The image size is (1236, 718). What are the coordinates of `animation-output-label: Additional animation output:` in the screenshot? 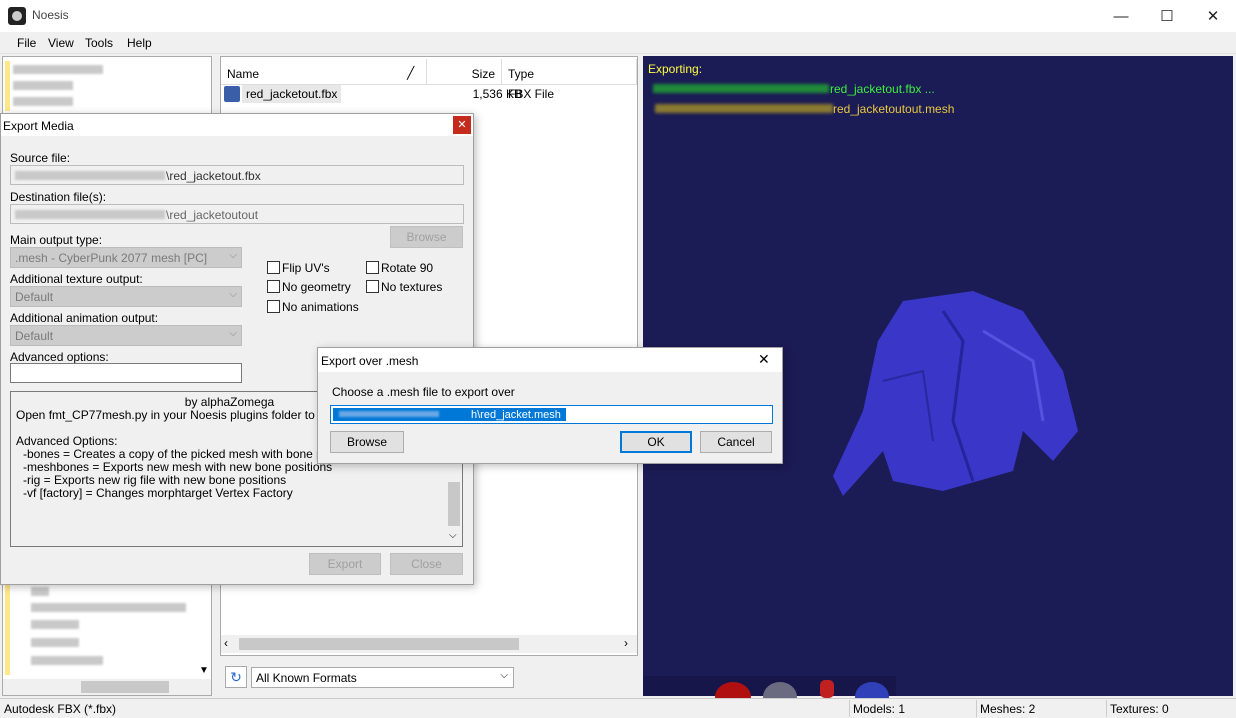 It's located at (84, 318).